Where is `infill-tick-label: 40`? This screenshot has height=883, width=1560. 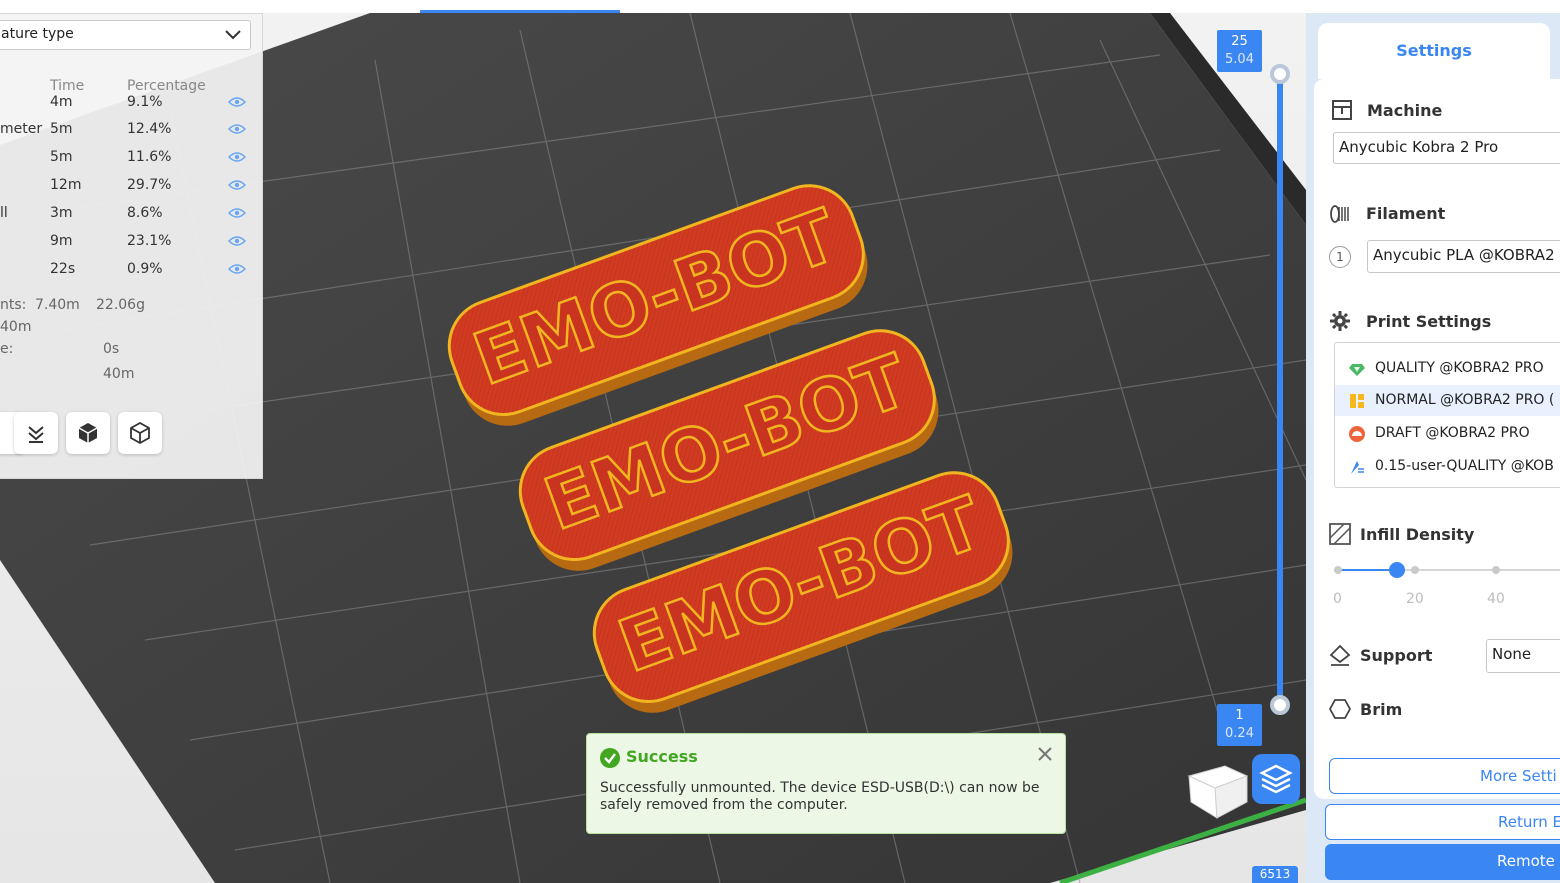
infill-tick-label: 40 is located at coordinates (1496, 599).